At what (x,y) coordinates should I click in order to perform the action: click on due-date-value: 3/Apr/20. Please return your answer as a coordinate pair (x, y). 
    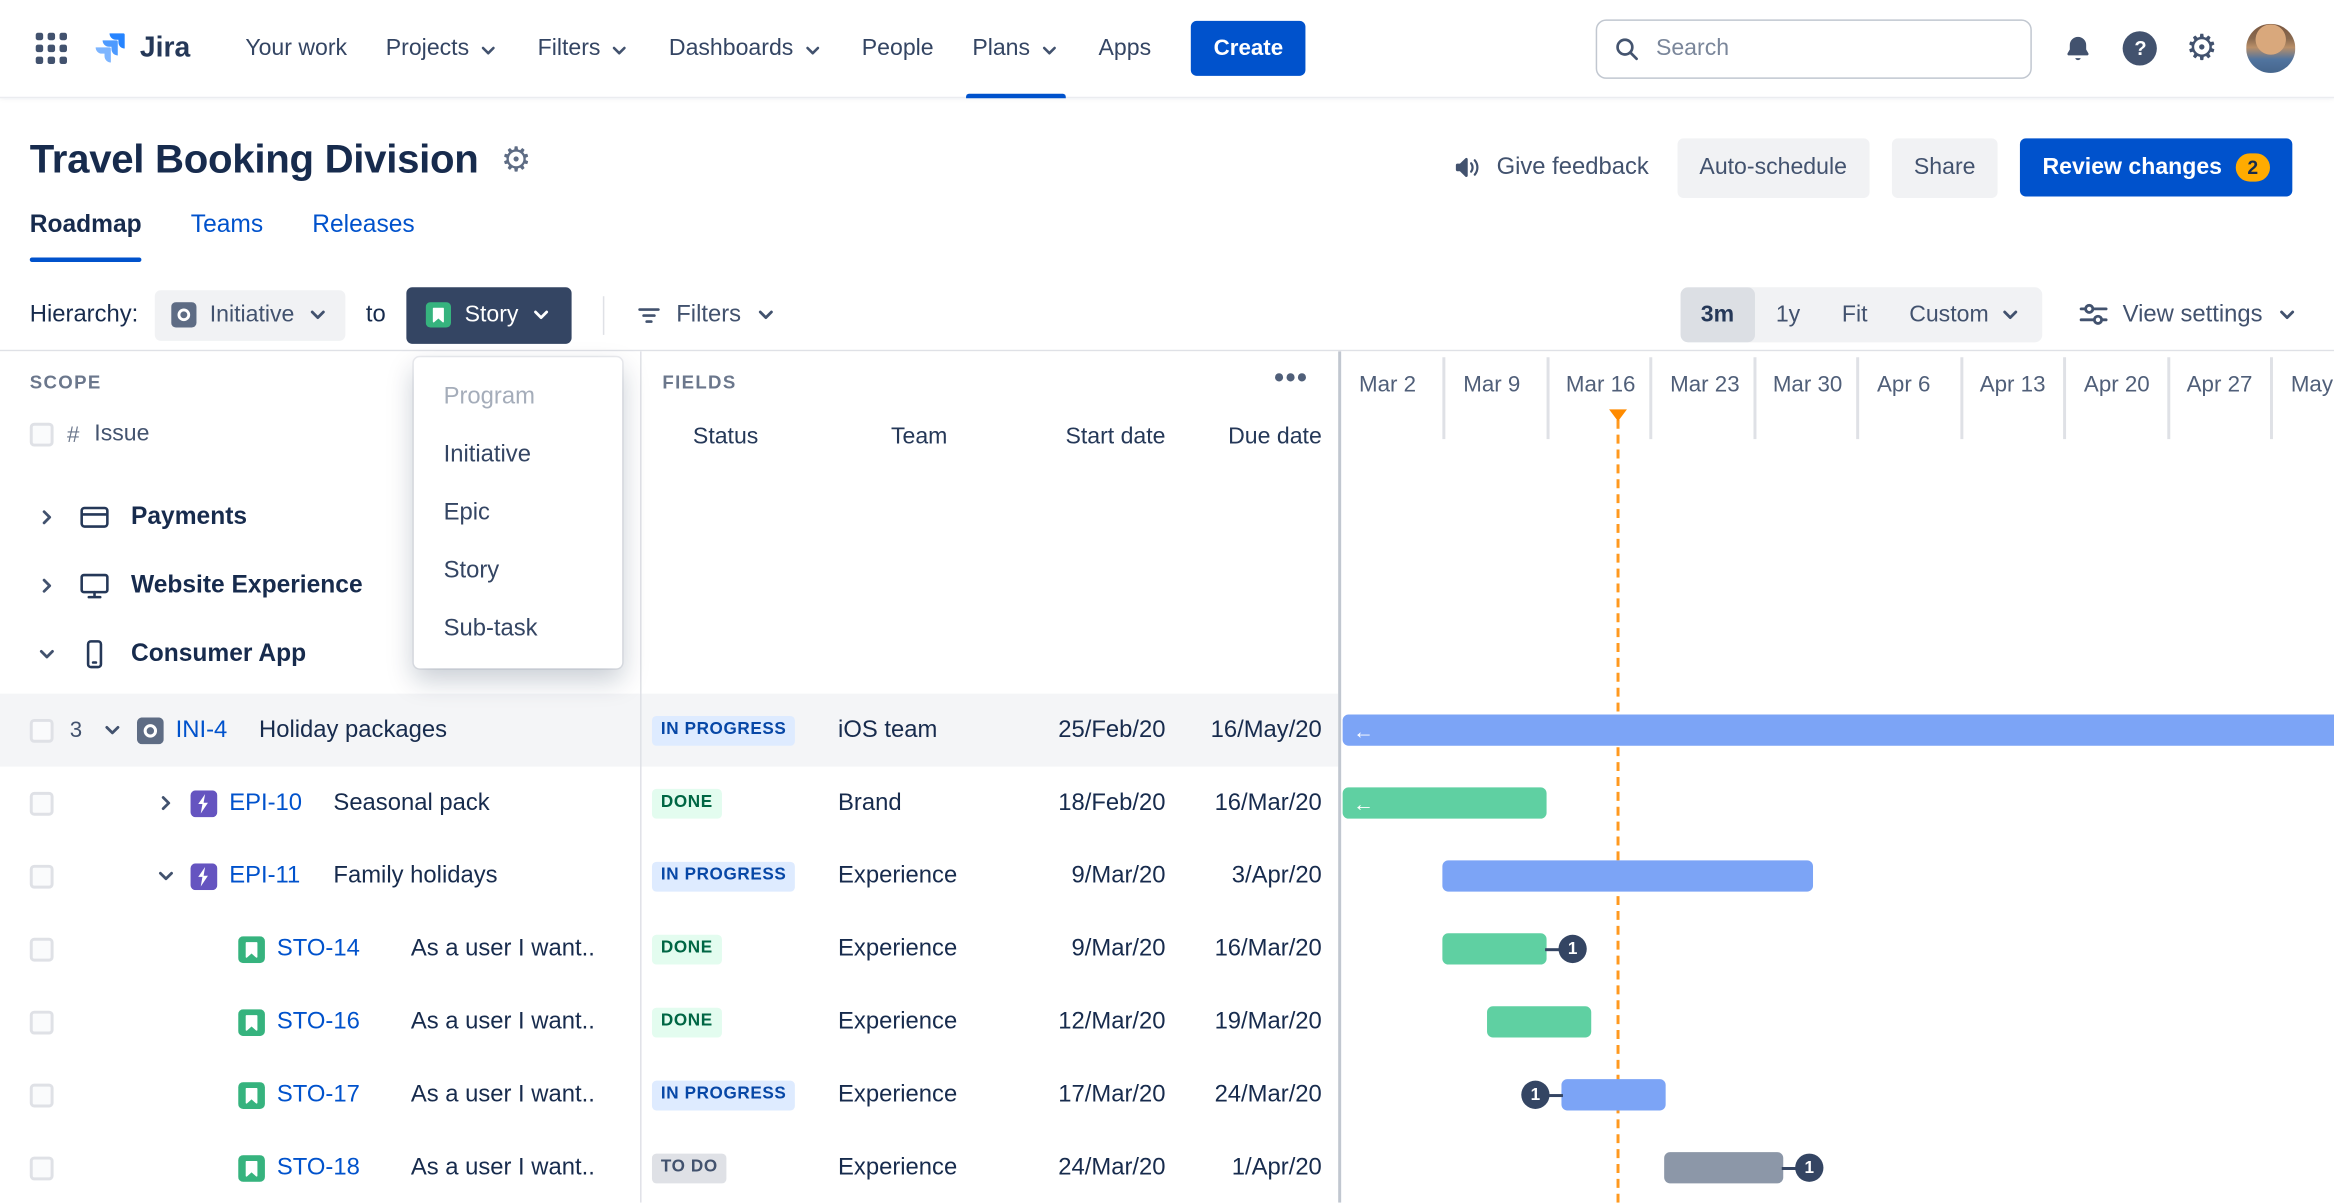
    Looking at the image, I should click on (1261, 876).